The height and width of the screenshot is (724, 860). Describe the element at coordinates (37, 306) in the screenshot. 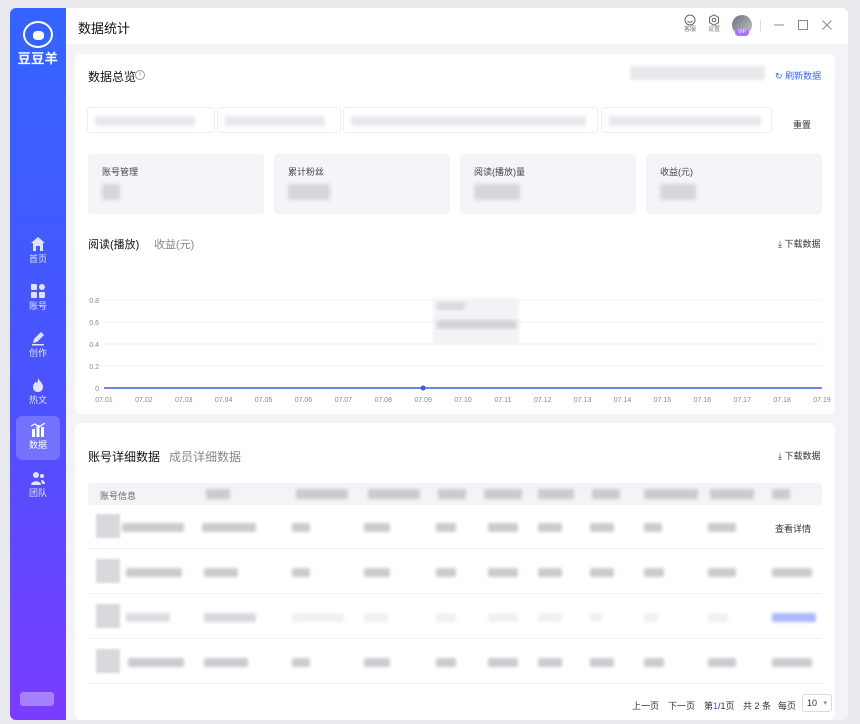

I see `sidebar-item-label: 账号` at that location.